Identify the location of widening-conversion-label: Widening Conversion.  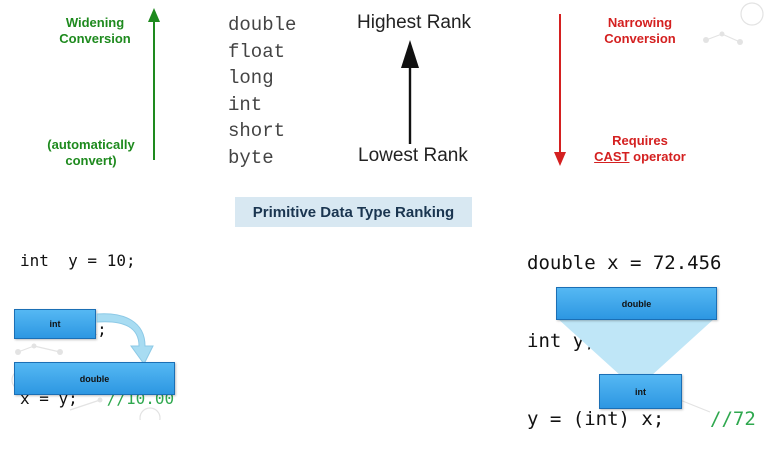
(95, 30).